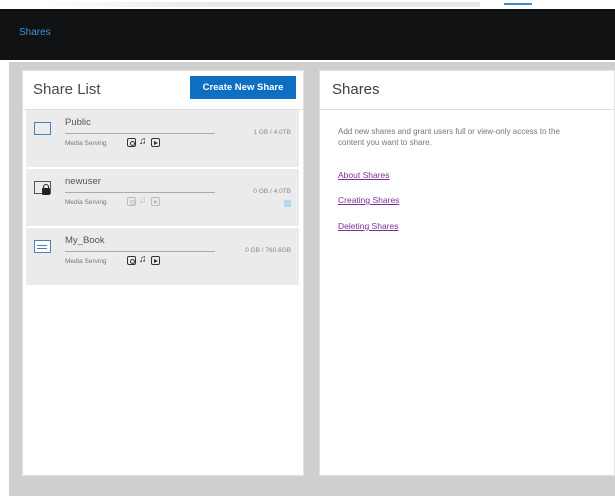 The height and width of the screenshot is (496, 615). Describe the element at coordinates (83, 181) in the screenshot. I see `share-name: newuser` at that location.